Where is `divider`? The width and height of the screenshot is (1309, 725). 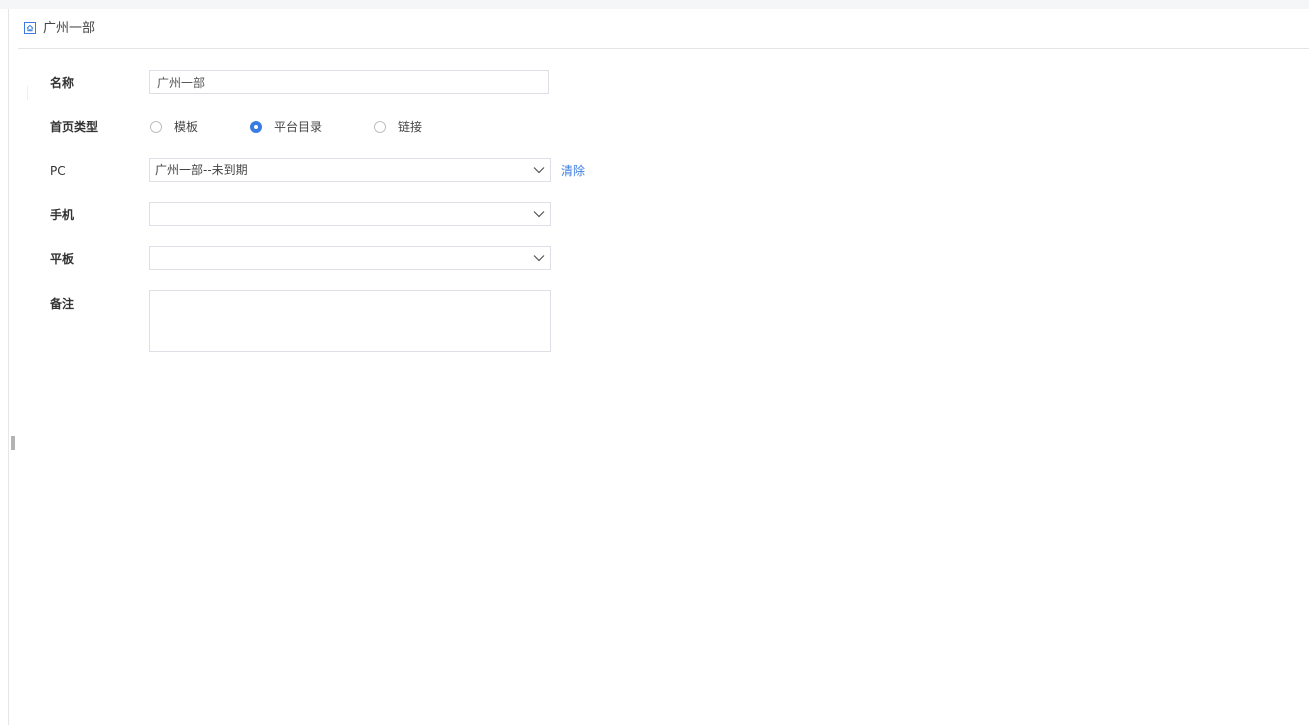
divider is located at coordinates (27, 93).